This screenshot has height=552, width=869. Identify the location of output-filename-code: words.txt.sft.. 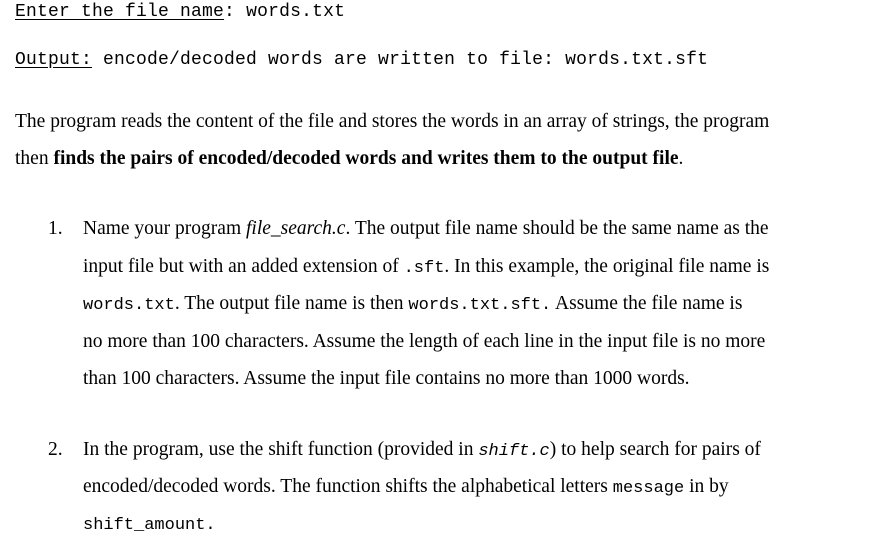
(480, 305).